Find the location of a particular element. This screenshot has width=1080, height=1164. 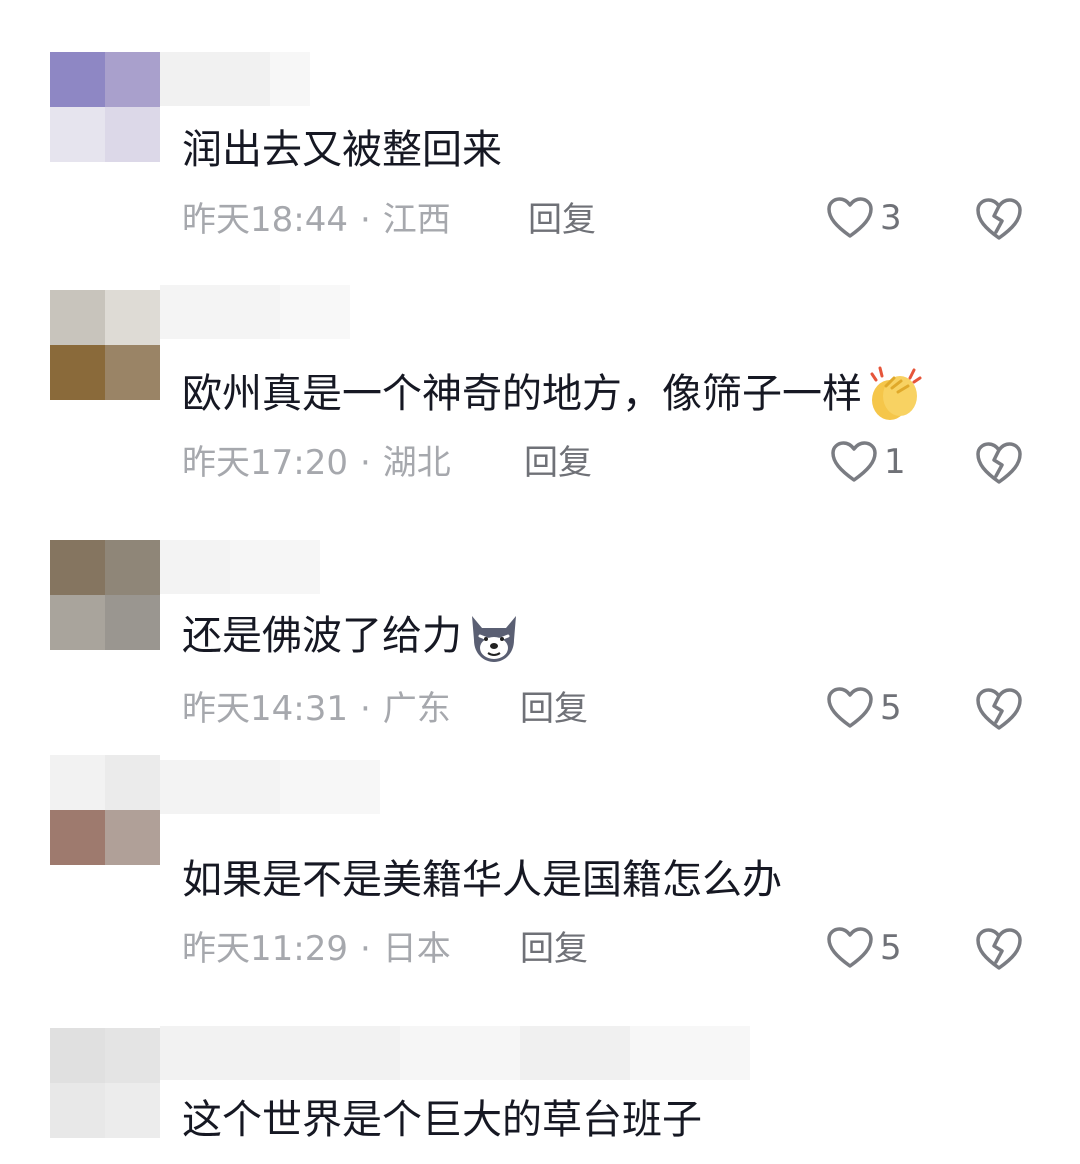

comment-meta: 昨天14:31 · 广东 is located at coordinates (316, 709).